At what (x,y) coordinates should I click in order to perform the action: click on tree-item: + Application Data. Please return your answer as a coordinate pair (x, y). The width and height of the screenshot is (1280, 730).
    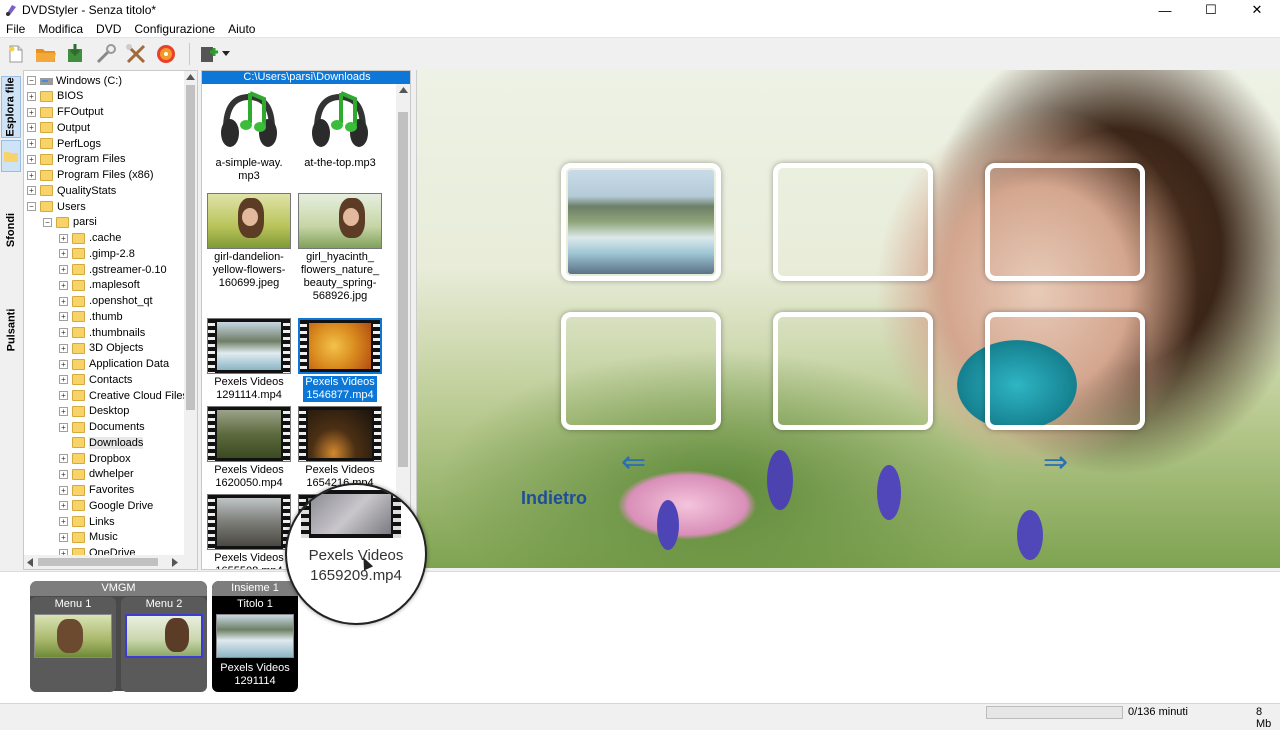
    Looking at the image, I should click on (114, 364).